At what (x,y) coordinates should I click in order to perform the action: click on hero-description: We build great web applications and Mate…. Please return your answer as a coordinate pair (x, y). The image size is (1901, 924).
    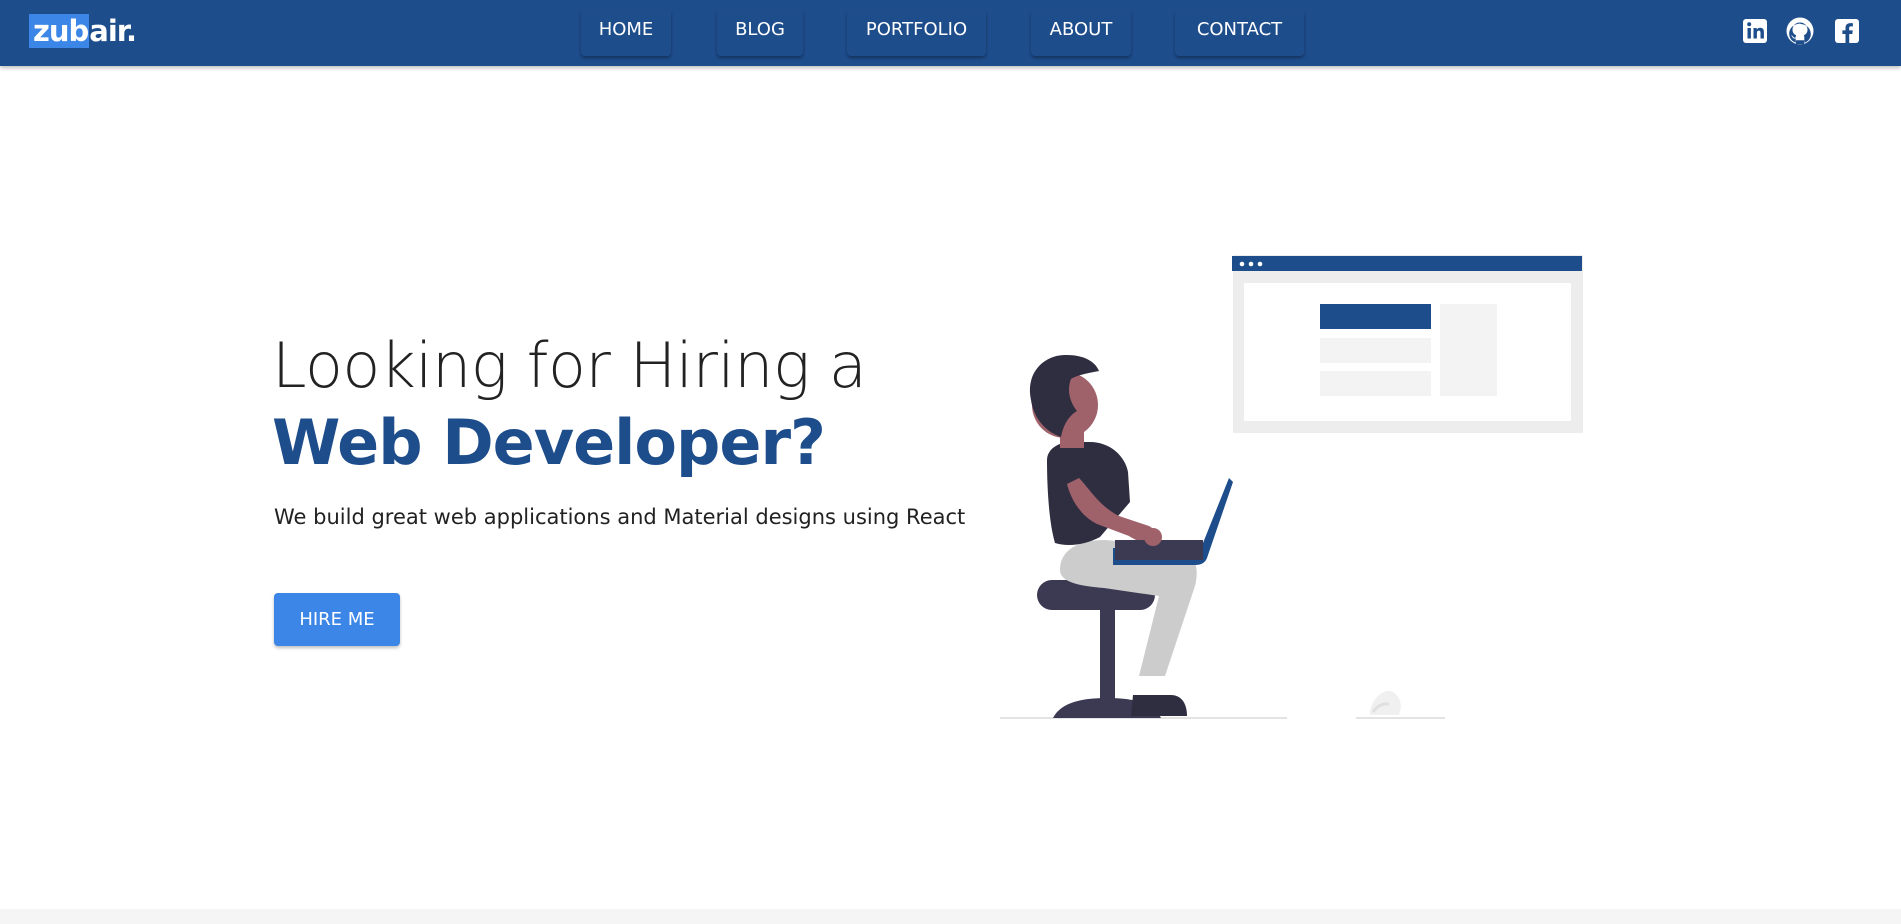
    Looking at the image, I should click on (620, 517).